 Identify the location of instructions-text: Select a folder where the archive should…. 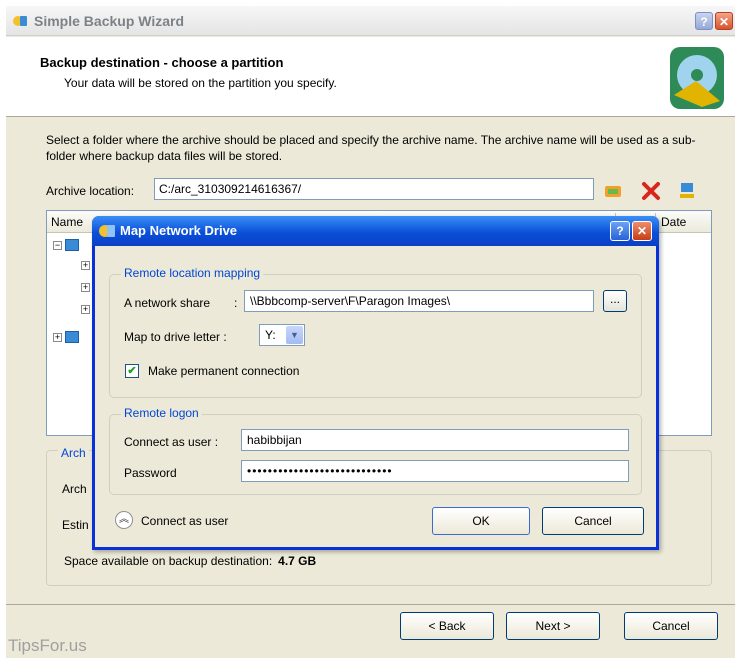
(371, 148).